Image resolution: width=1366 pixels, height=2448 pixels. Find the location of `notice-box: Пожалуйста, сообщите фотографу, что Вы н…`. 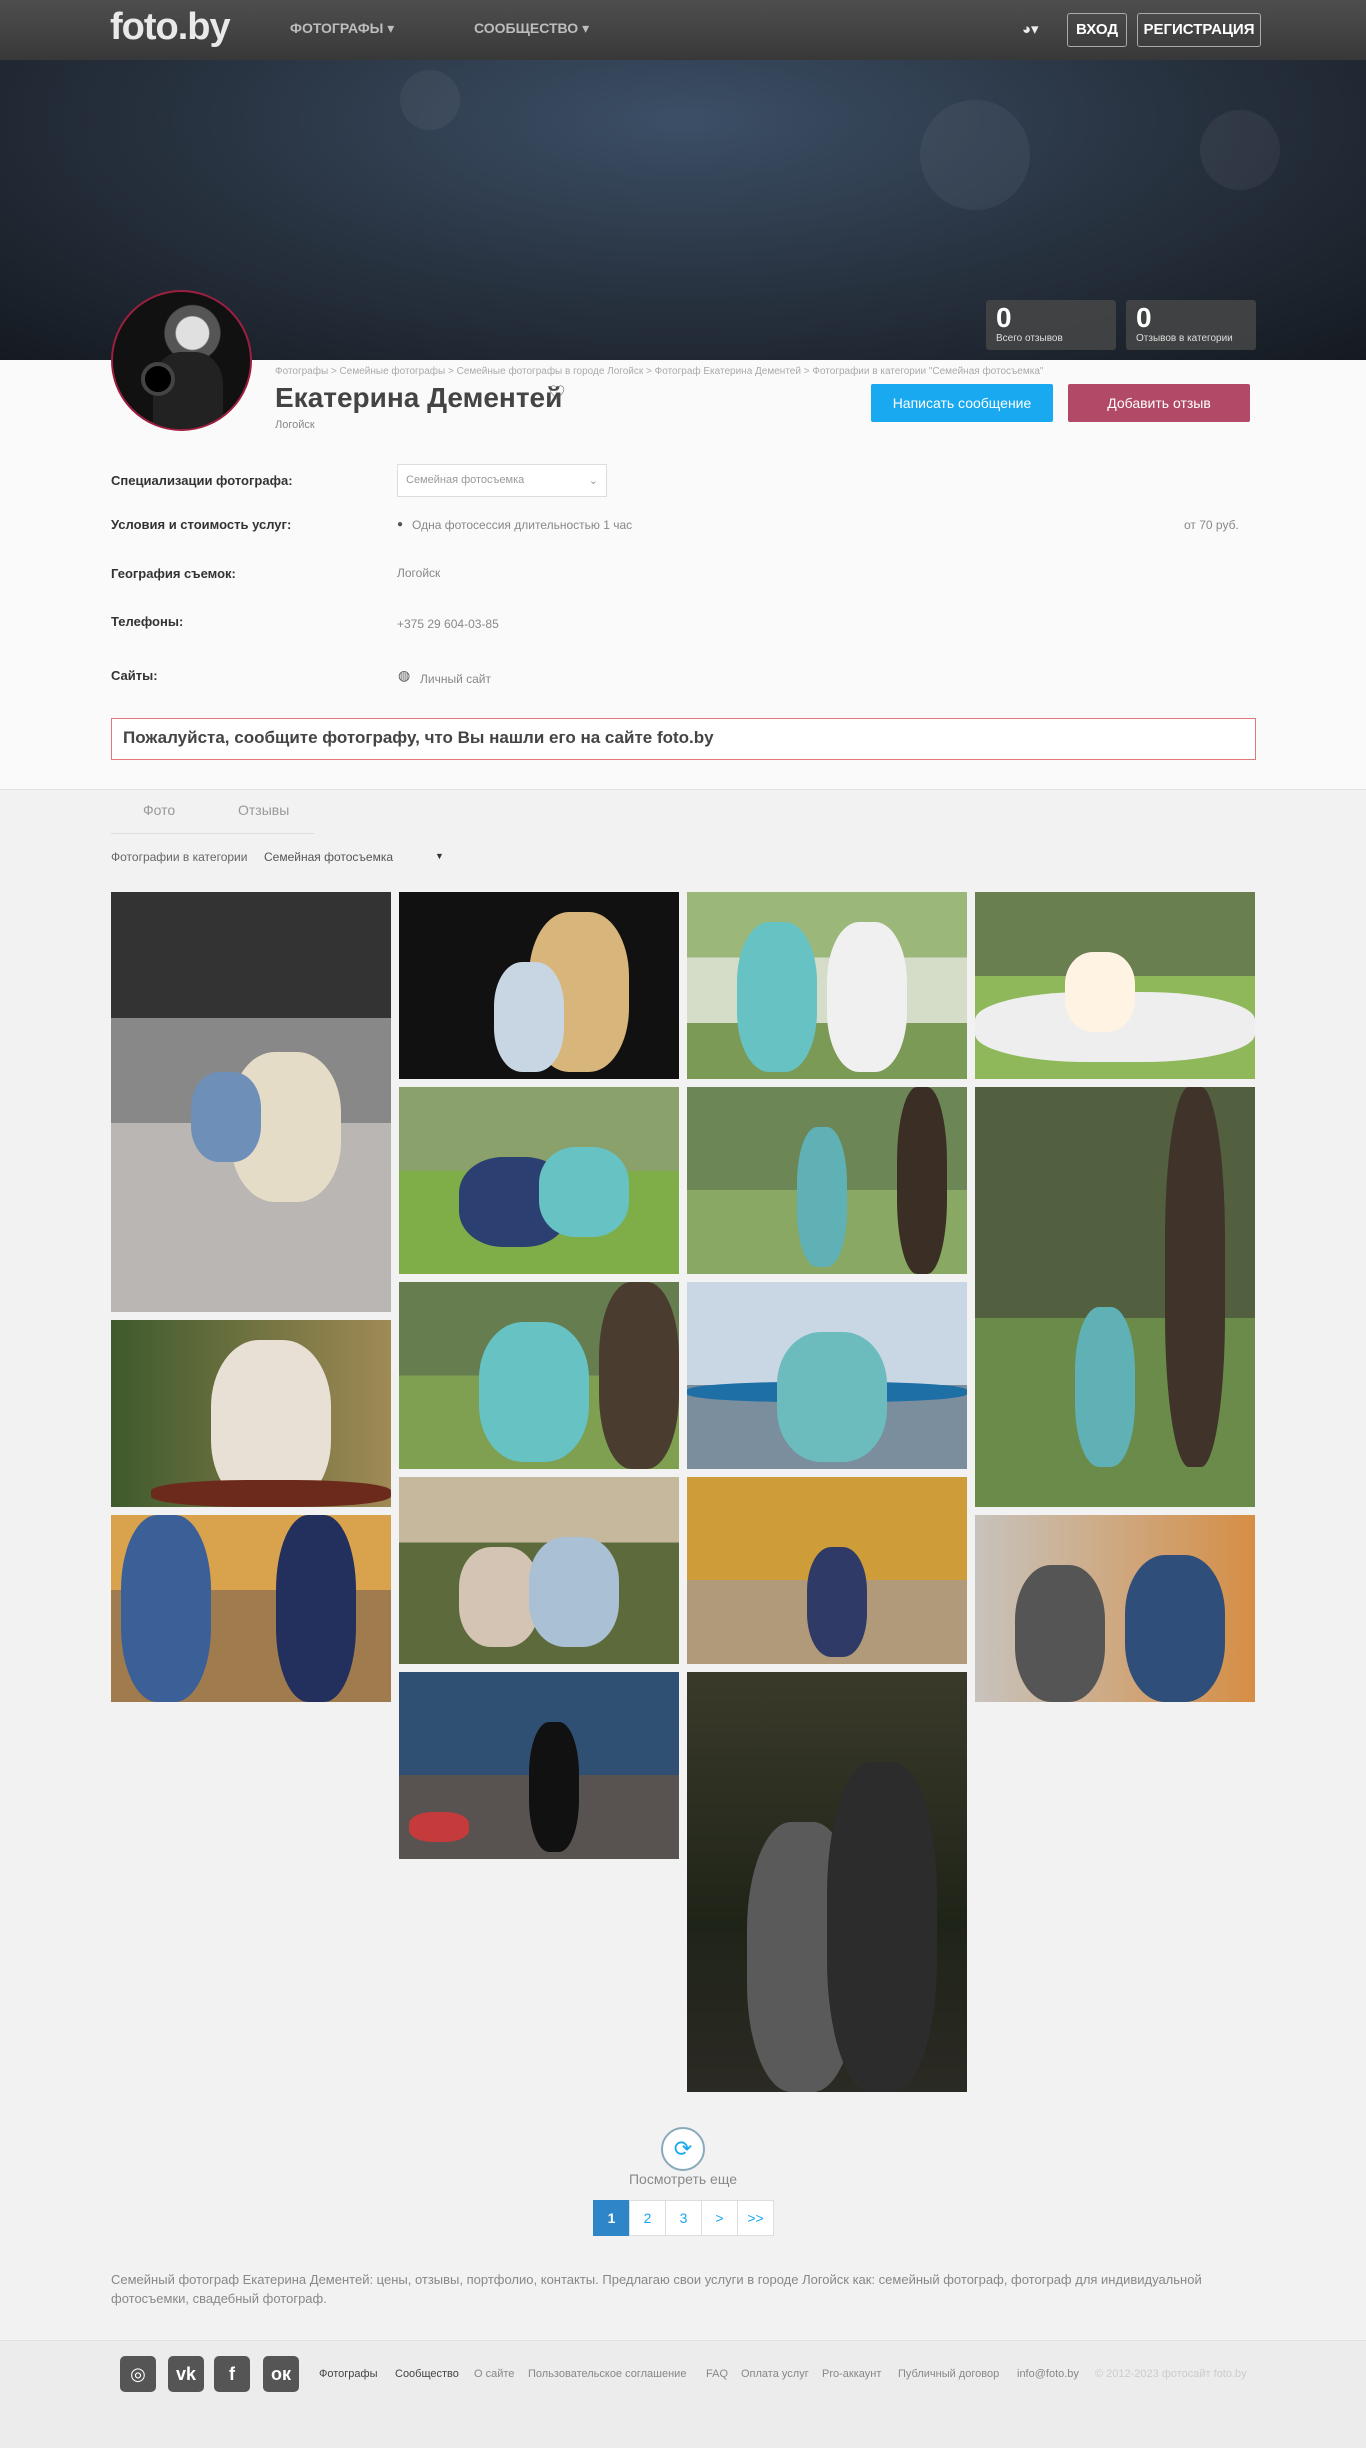

notice-box: Пожалуйста, сообщите фотографу, что Вы н… is located at coordinates (683, 739).